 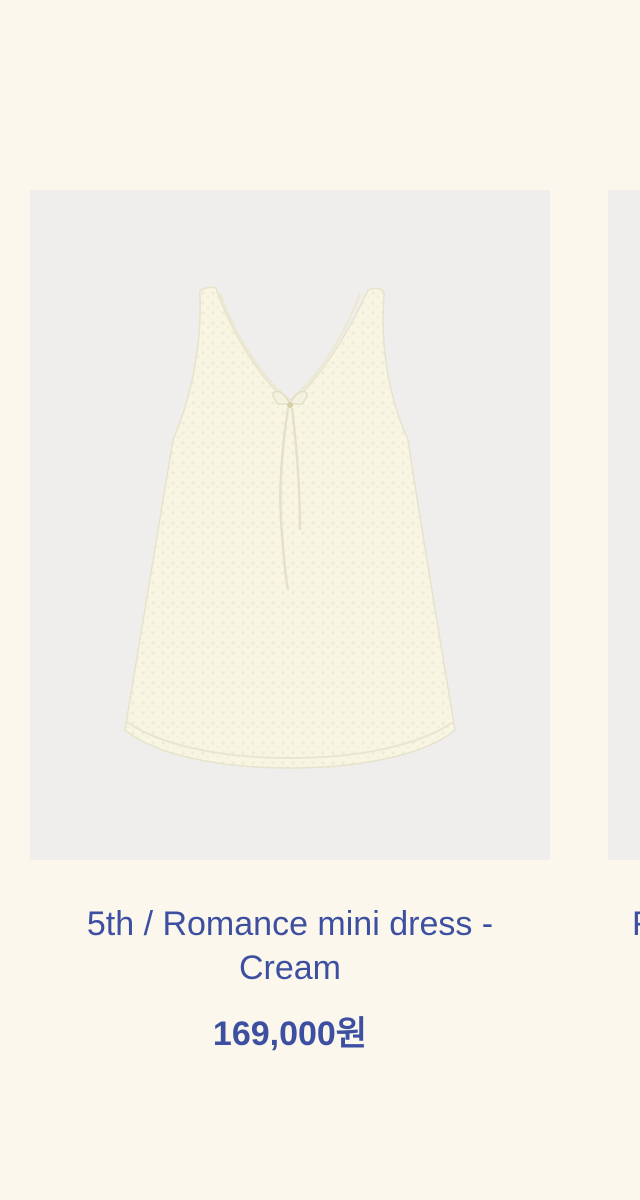 What do you see at coordinates (290, 946) in the screenshot?
I see `product-name: 5th / Romance mini dress - Cream` at bounding box center [290, 946].